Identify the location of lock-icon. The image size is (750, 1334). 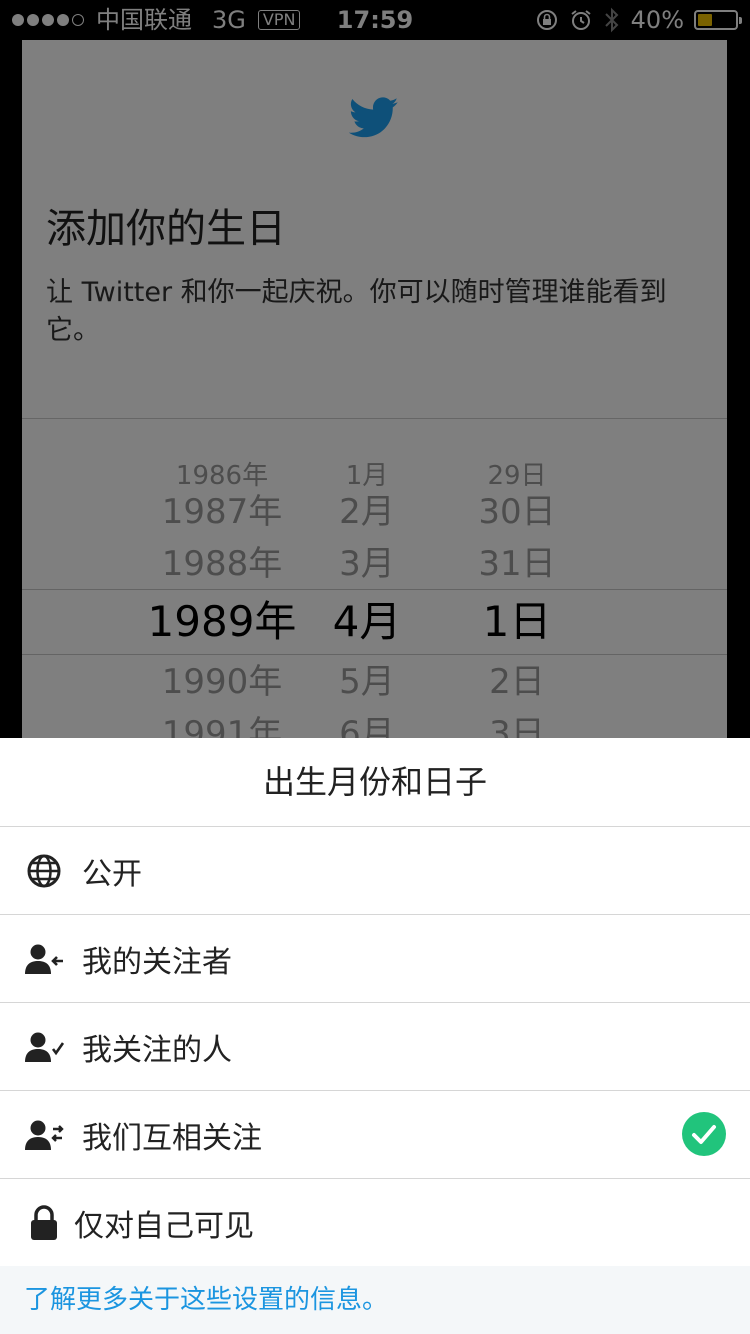
(44, 1223).